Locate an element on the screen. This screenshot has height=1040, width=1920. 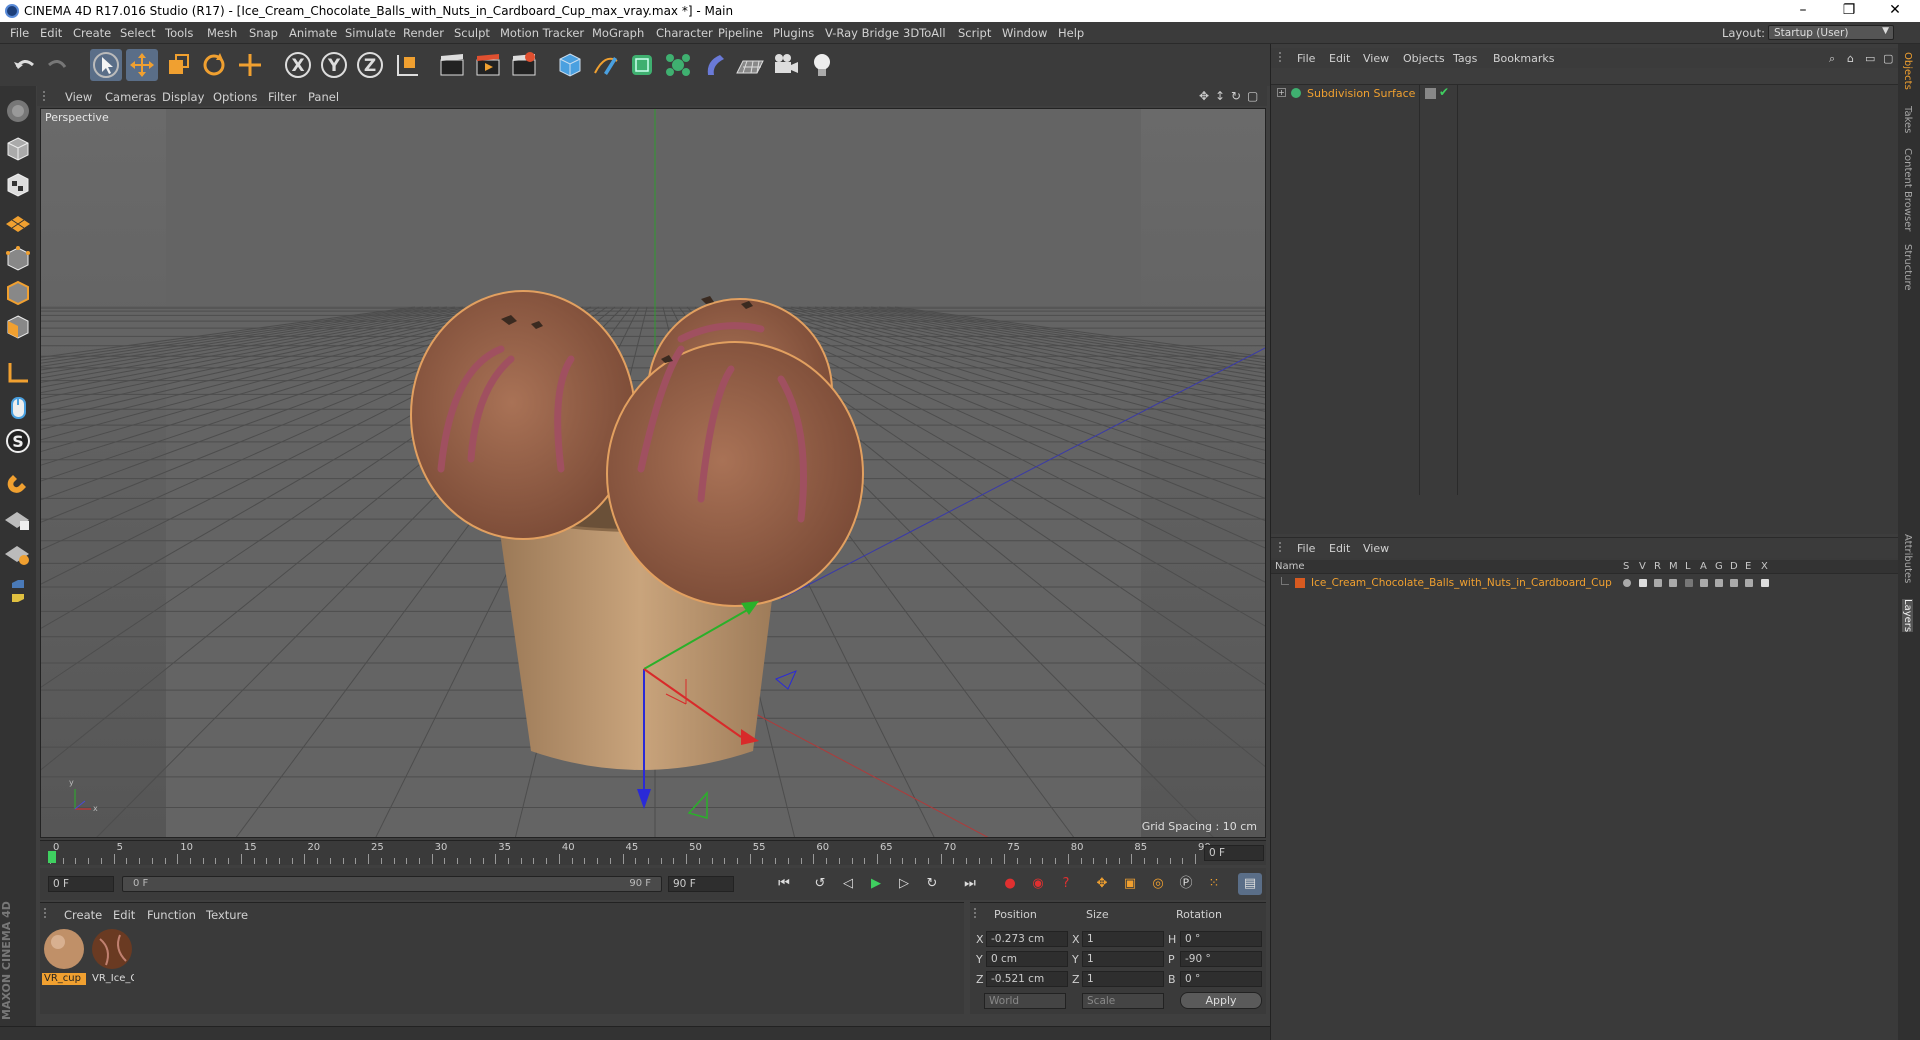
menu-snap: Snap is located at coordinates (263, 33).